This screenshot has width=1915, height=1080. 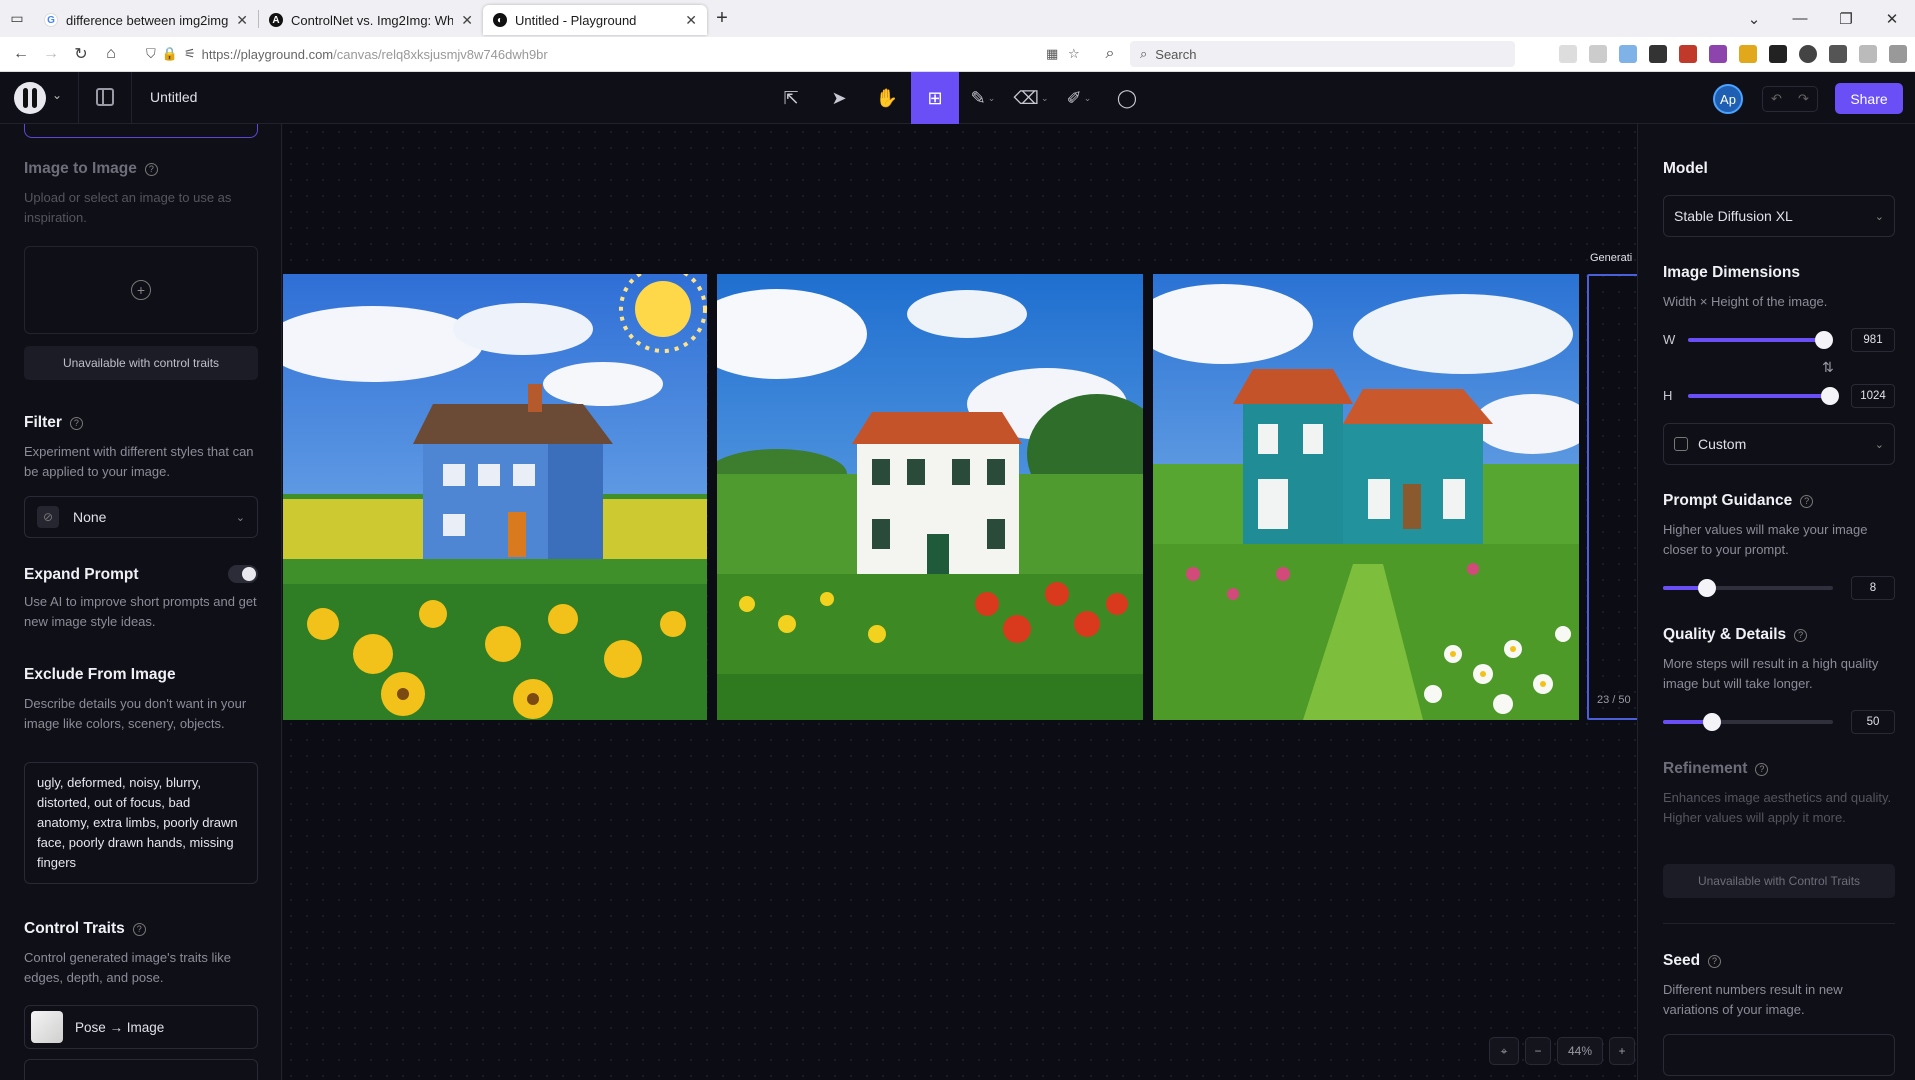 I want to click on tab-list-icon: ▭, so click(x=17, y=18).